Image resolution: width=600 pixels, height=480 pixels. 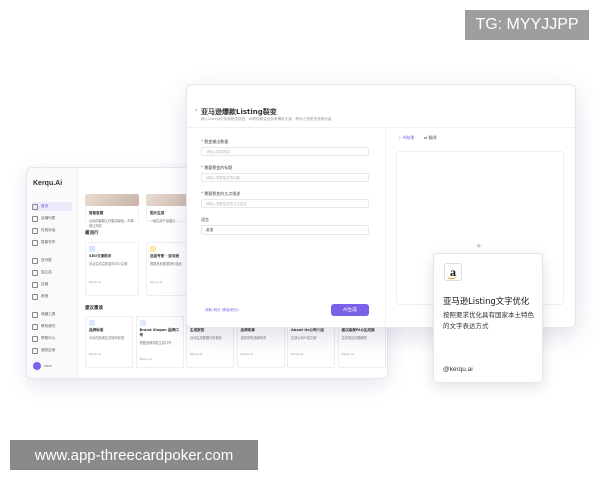 I want to click on generate-button: AI生成, so click(x=350, y=310).